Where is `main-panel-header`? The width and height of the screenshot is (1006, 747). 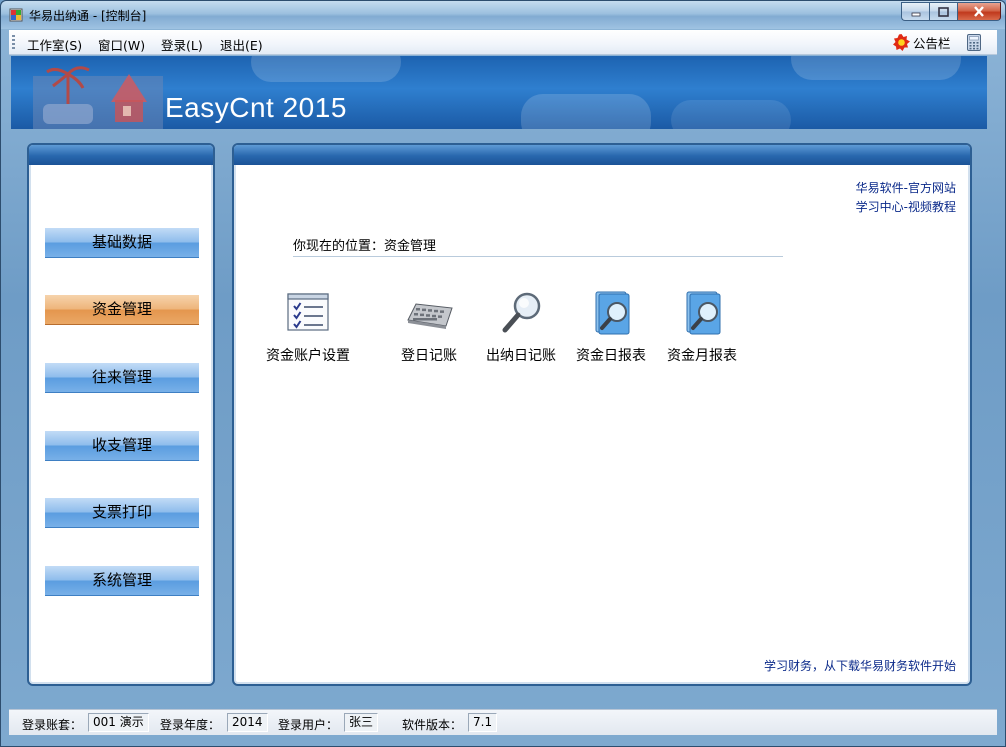
main-panel-header is located at coordinates (602, 155).